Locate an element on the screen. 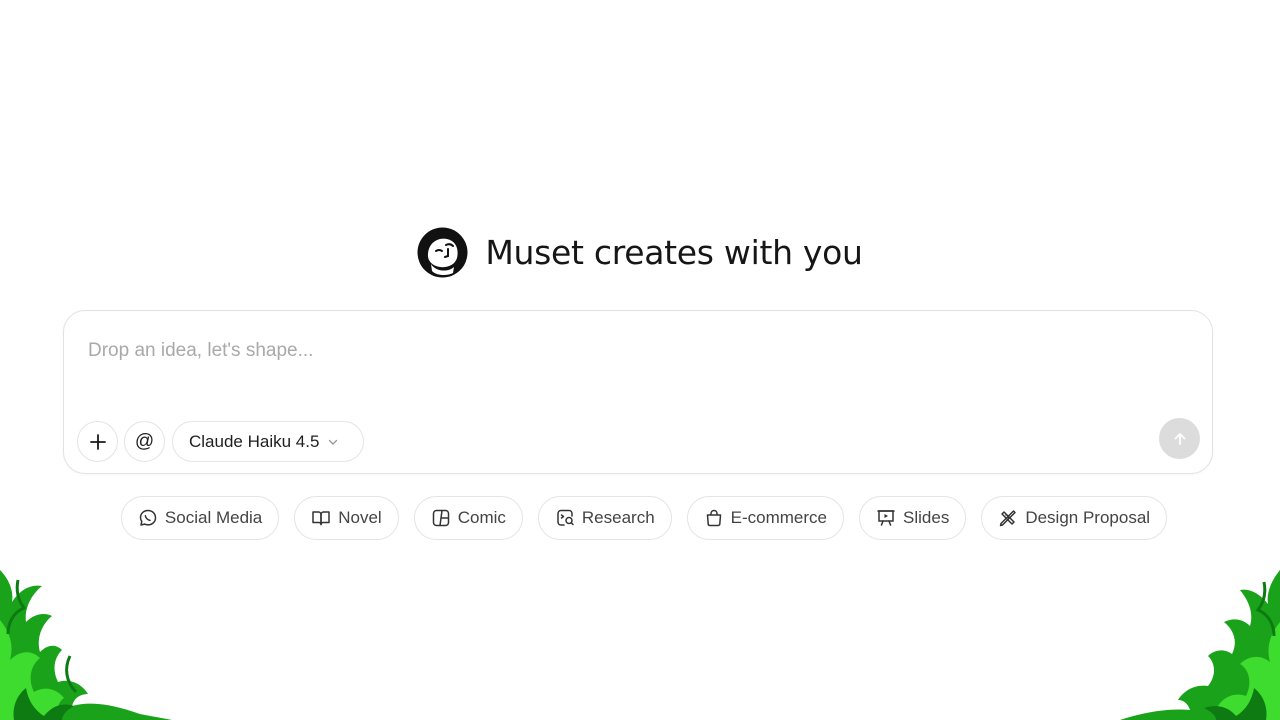 This screenshot has height=720, width=1280. chip-comic: Comic is located at coordinates (468, 518).